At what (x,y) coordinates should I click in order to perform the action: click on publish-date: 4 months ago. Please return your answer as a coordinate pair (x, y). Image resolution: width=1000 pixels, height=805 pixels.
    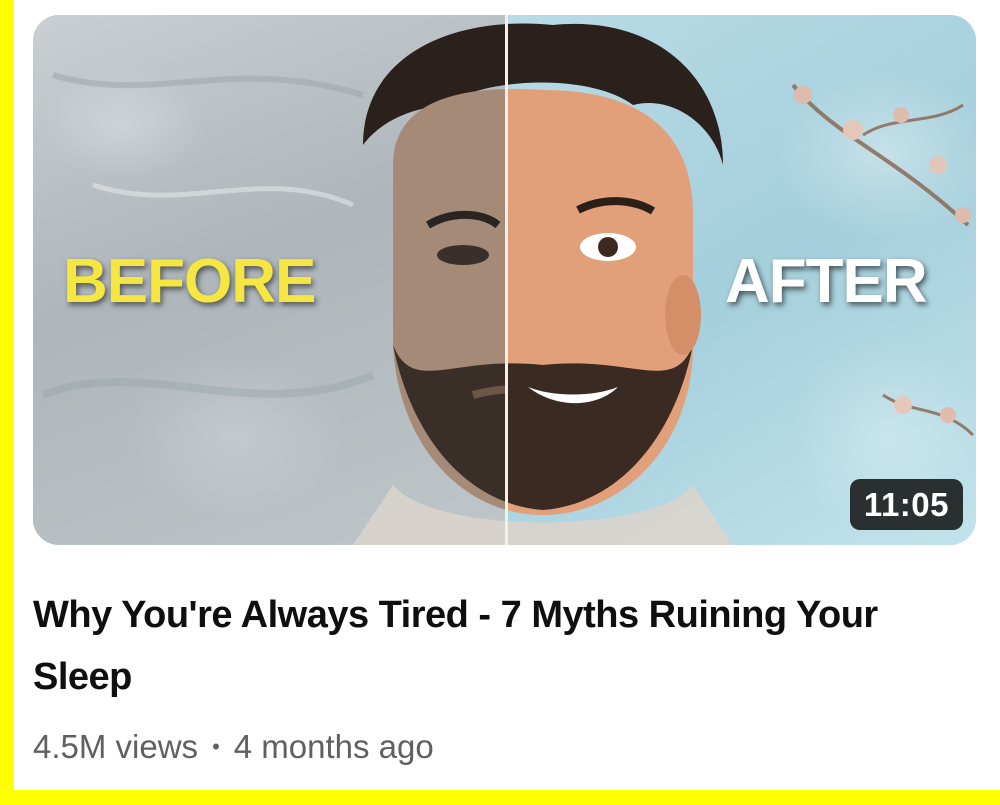
    Looking at the image, I should click on (333, 746).